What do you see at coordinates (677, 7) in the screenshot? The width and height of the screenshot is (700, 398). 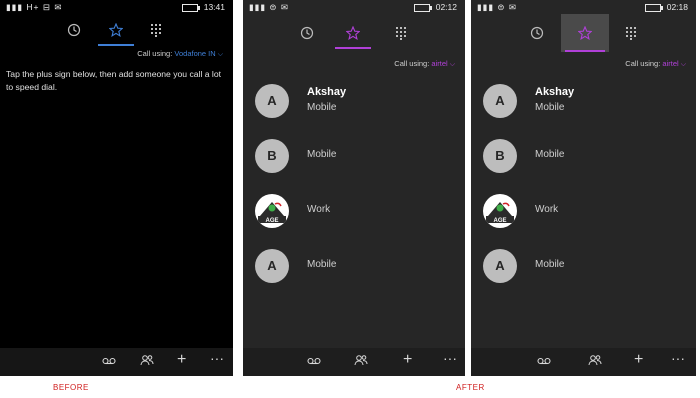 I see `clock: 02:18` at bounding box center [677, 7].